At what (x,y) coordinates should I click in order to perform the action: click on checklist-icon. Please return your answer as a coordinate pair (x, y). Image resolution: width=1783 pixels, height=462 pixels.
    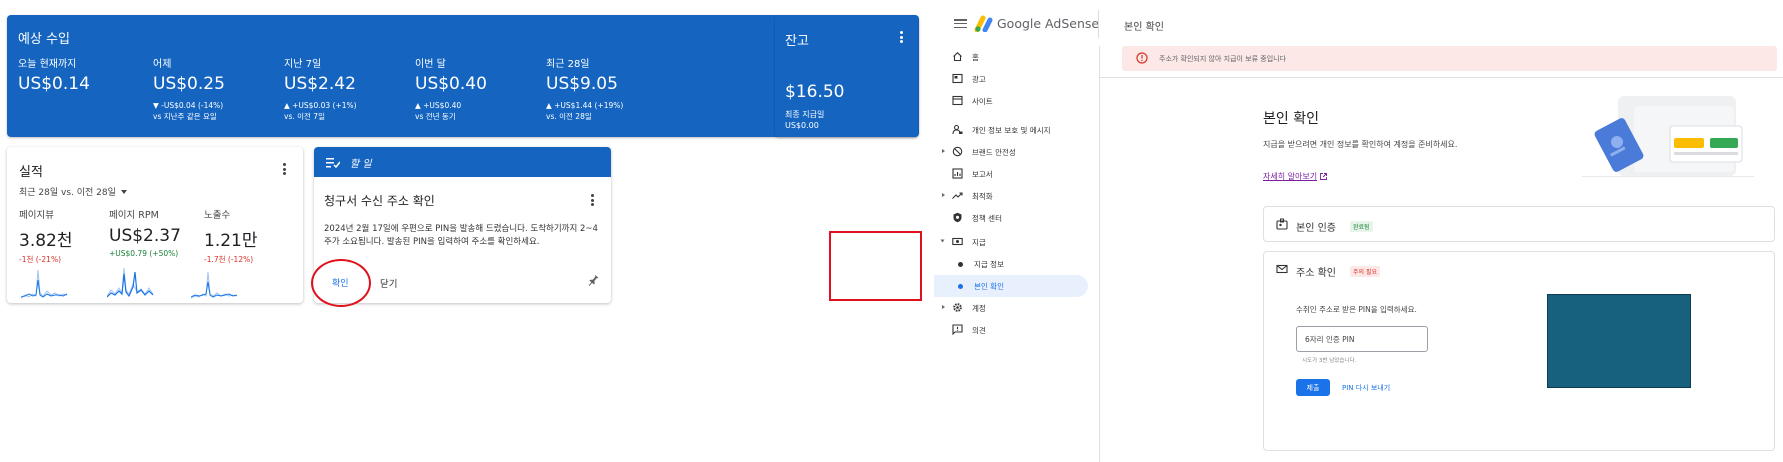
    Looking at the image, I should click on (333, 163).